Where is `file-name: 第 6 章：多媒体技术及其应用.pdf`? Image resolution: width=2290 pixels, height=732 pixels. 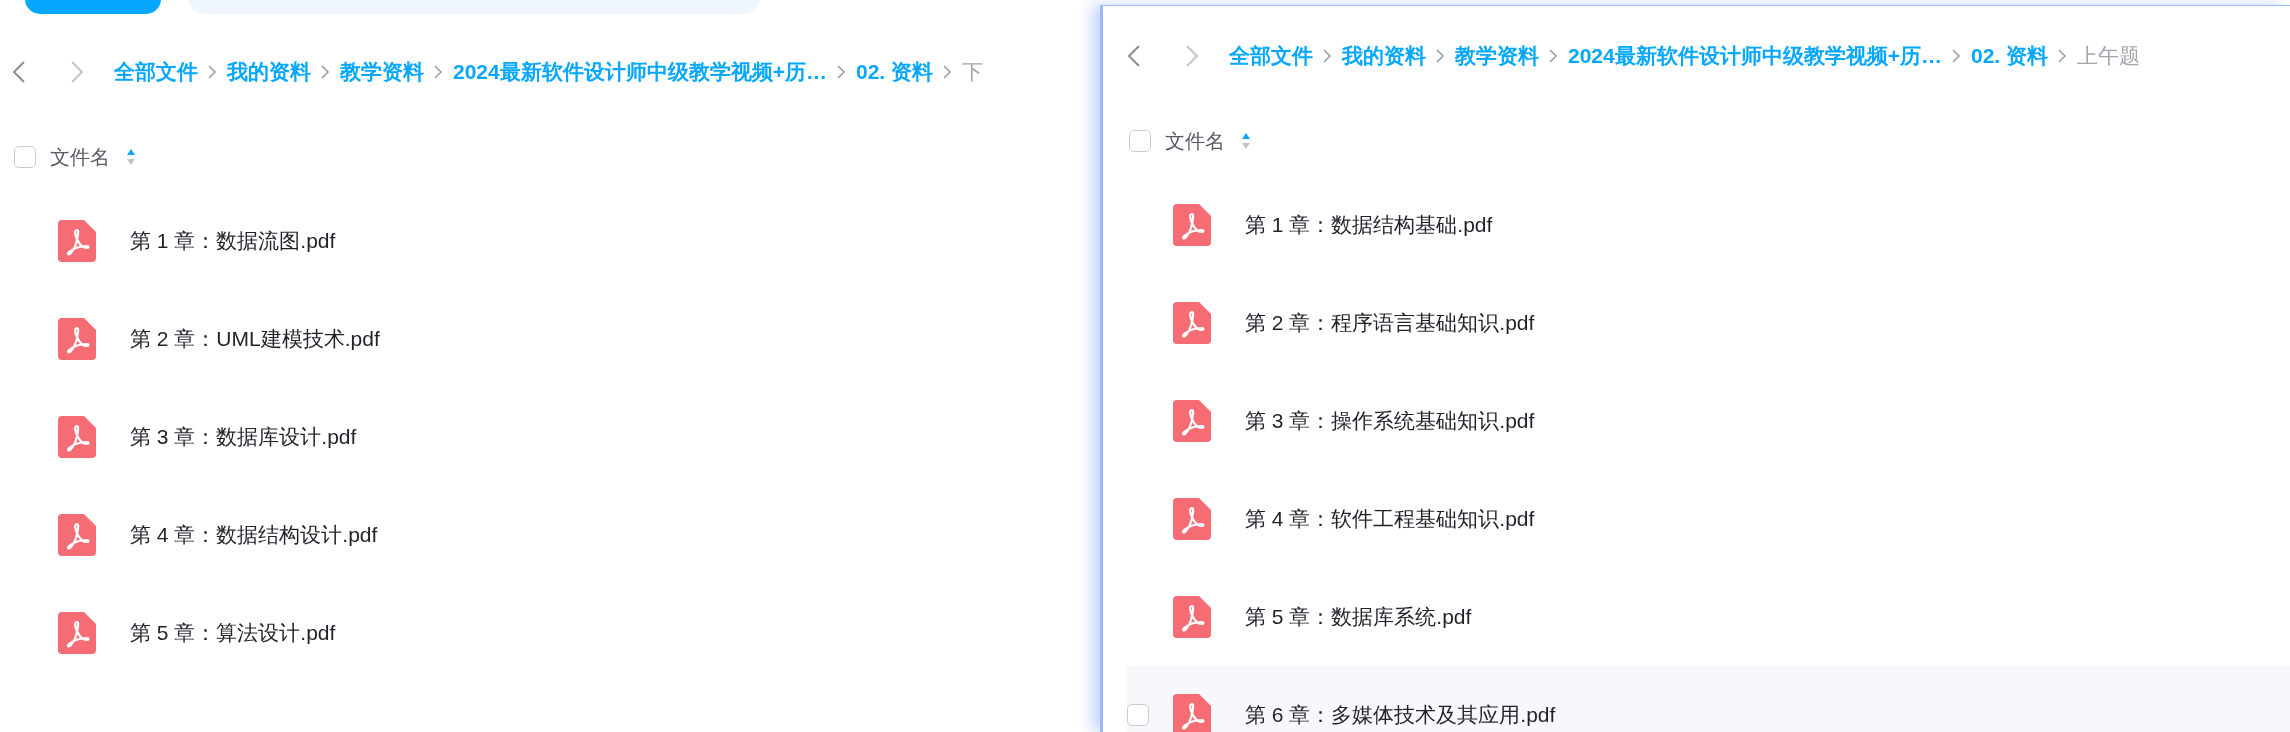
file-name: 第 6 章：多媒体技术及其应用.pdf is located at coordinates (1400, 715).